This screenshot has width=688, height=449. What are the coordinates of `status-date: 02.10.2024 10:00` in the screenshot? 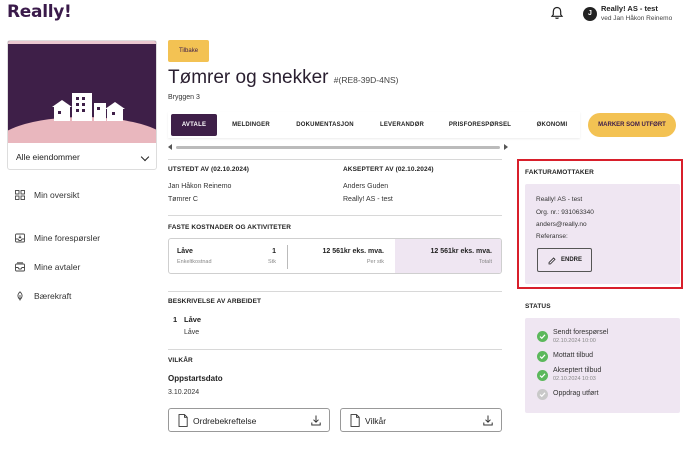 It's located at (574, 341).